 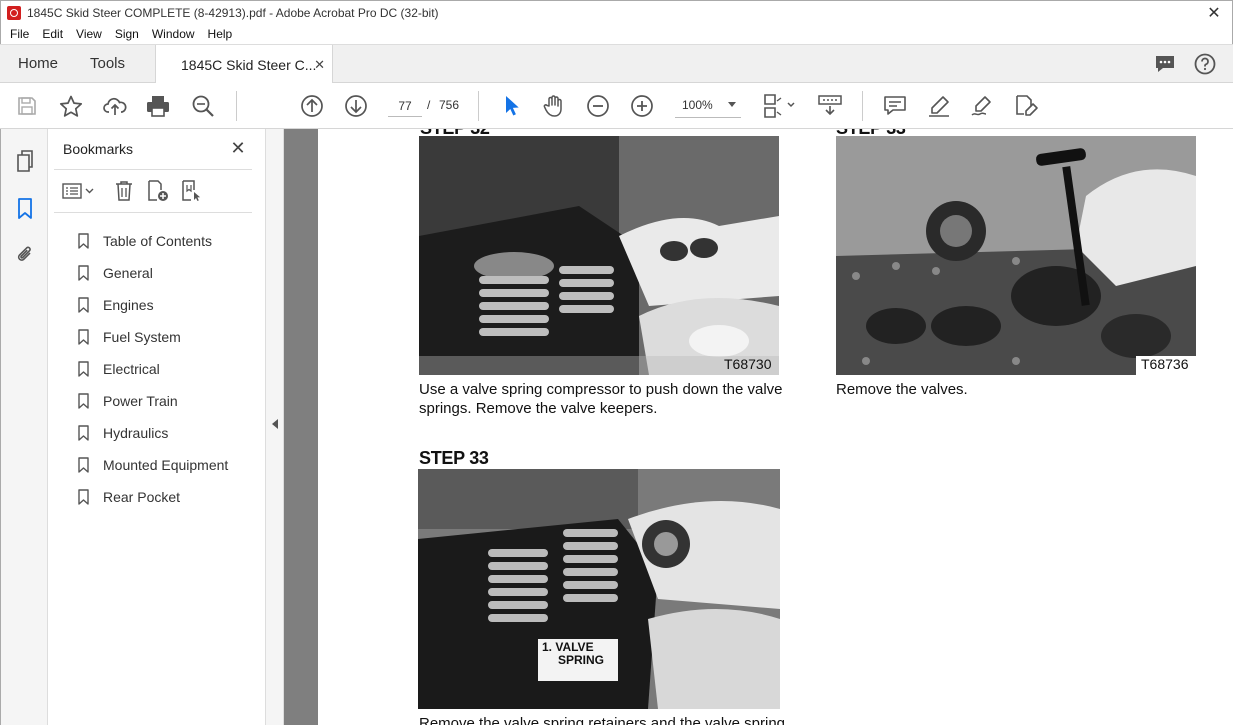 I want to click on panel-splitter, so click(x=275, y=427).